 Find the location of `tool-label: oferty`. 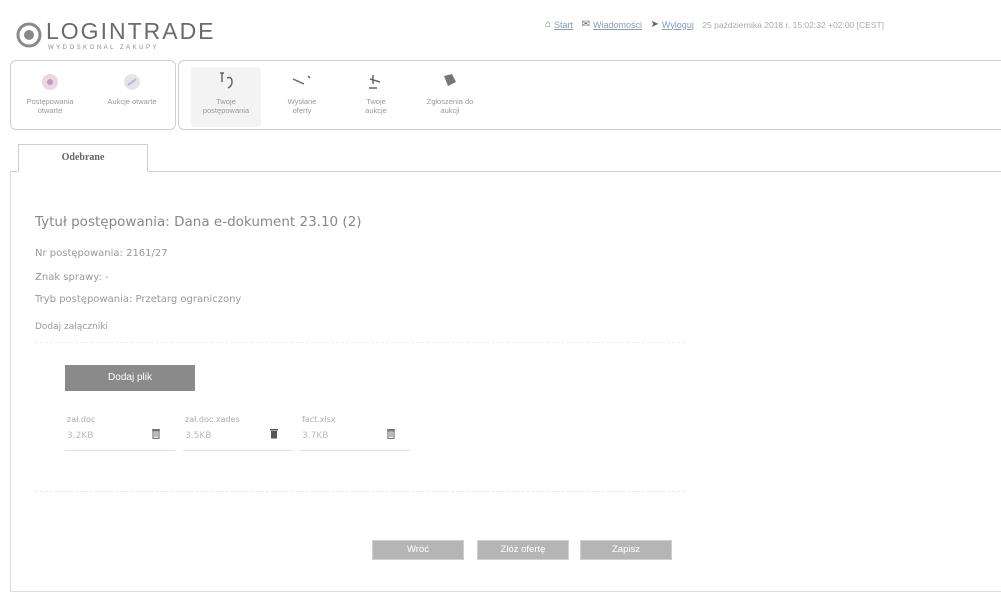

tool-label: oferty is located at coordinates (302, 110).